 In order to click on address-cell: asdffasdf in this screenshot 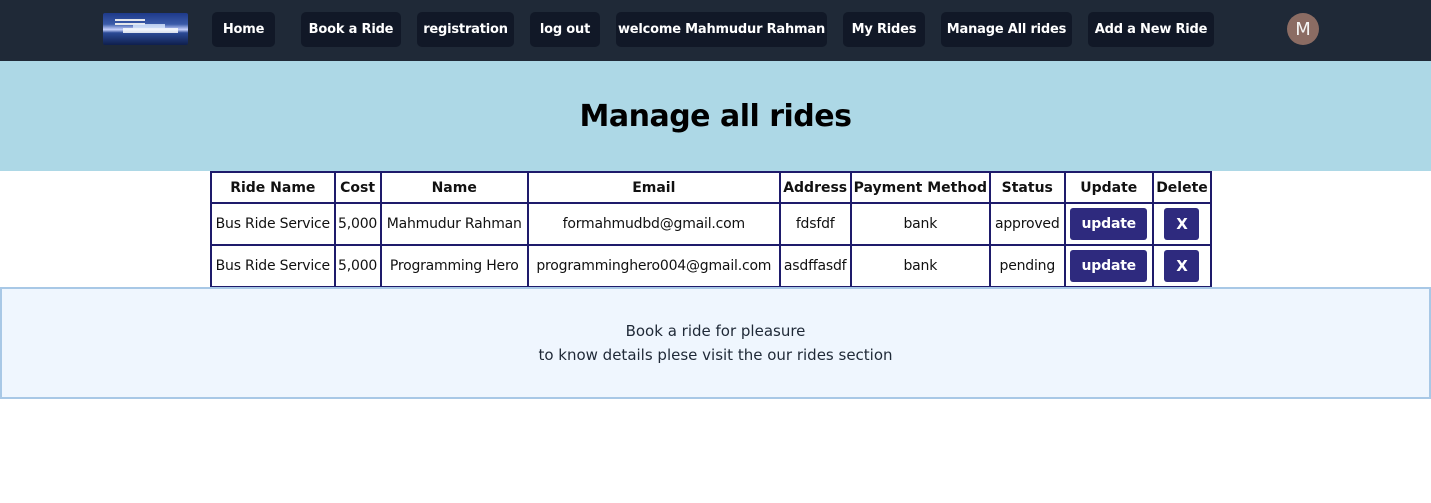, I will do `click(815, 266)`.